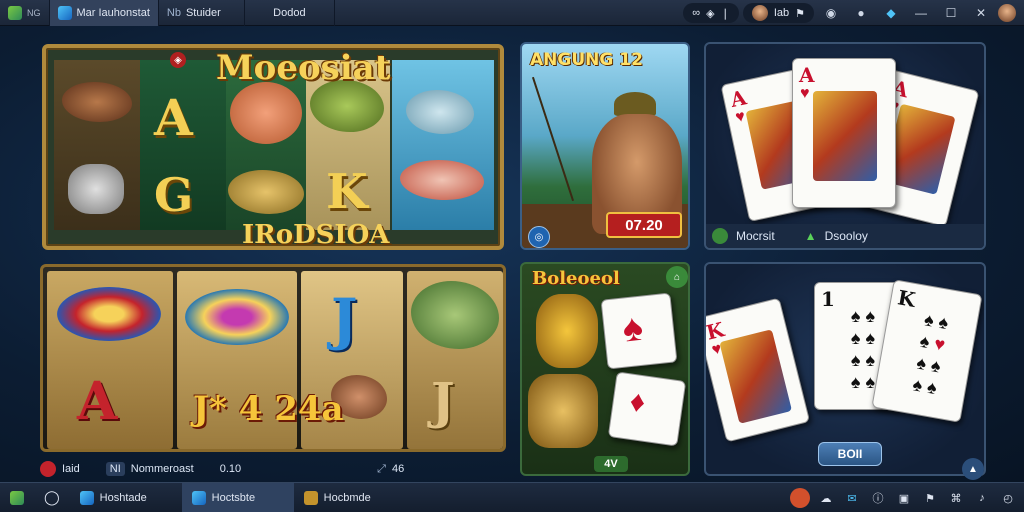 Image resolution: width=1024 pixels, height=512 pixels. I want to click on diving-helmet-icon, so click(96, 189).